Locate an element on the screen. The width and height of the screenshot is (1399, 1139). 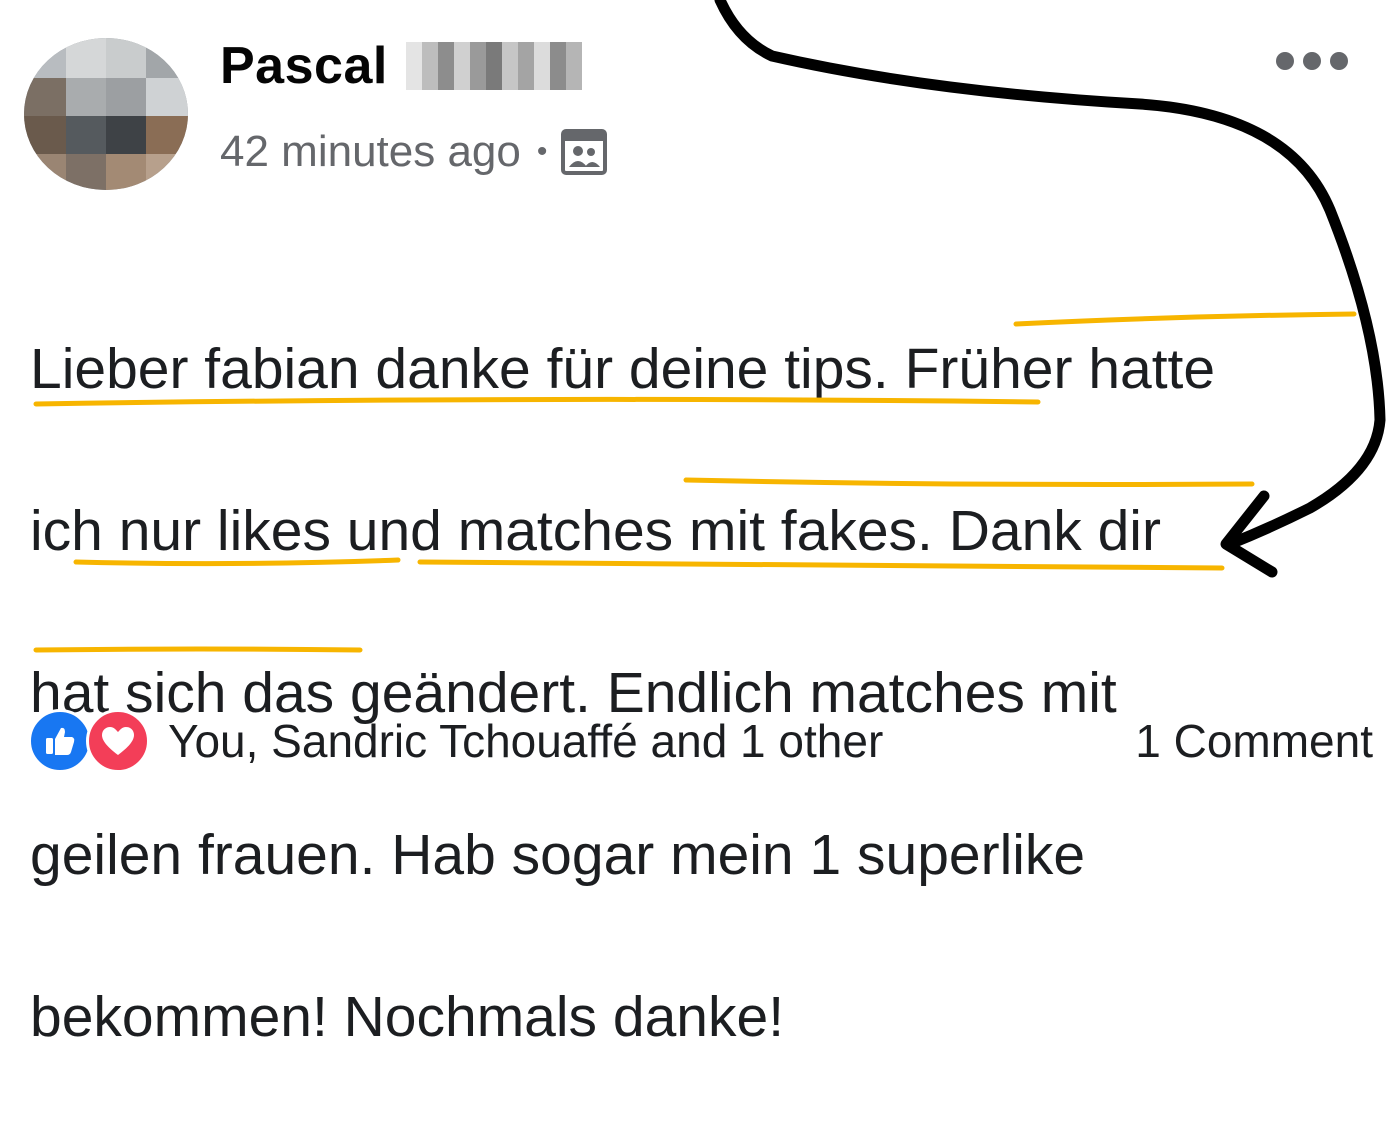
post-meta: 42 minutes ago • is located at coordinates (414, 152).